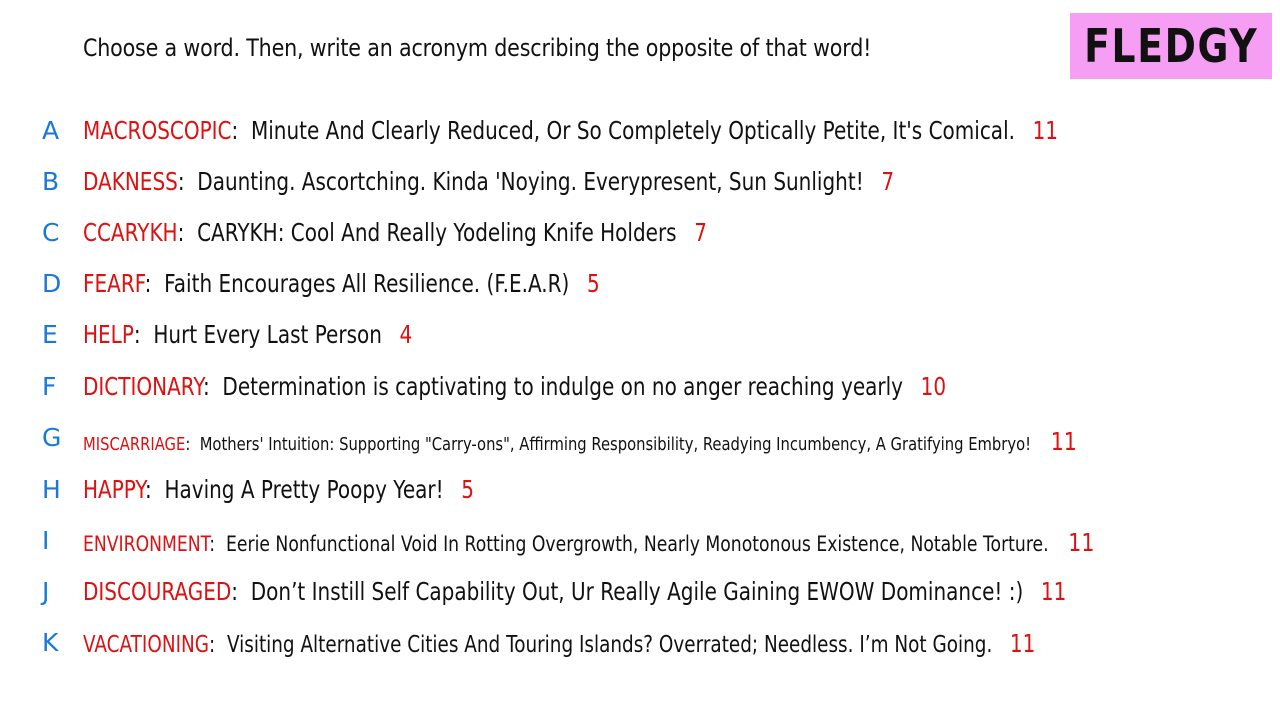 The height and width of the screenshot is (720, 1280). Describe the element at coordinates (50, 334) in the screenshot. I see `entry-letter: E` at that location.